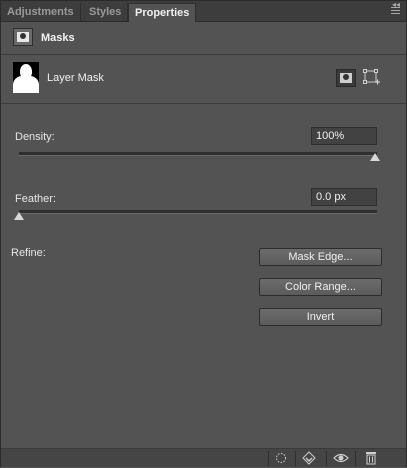 Image resolution: width=407 pixels, height=468 pixels. I want to click on properties-header: Masks, so click(203, 38).